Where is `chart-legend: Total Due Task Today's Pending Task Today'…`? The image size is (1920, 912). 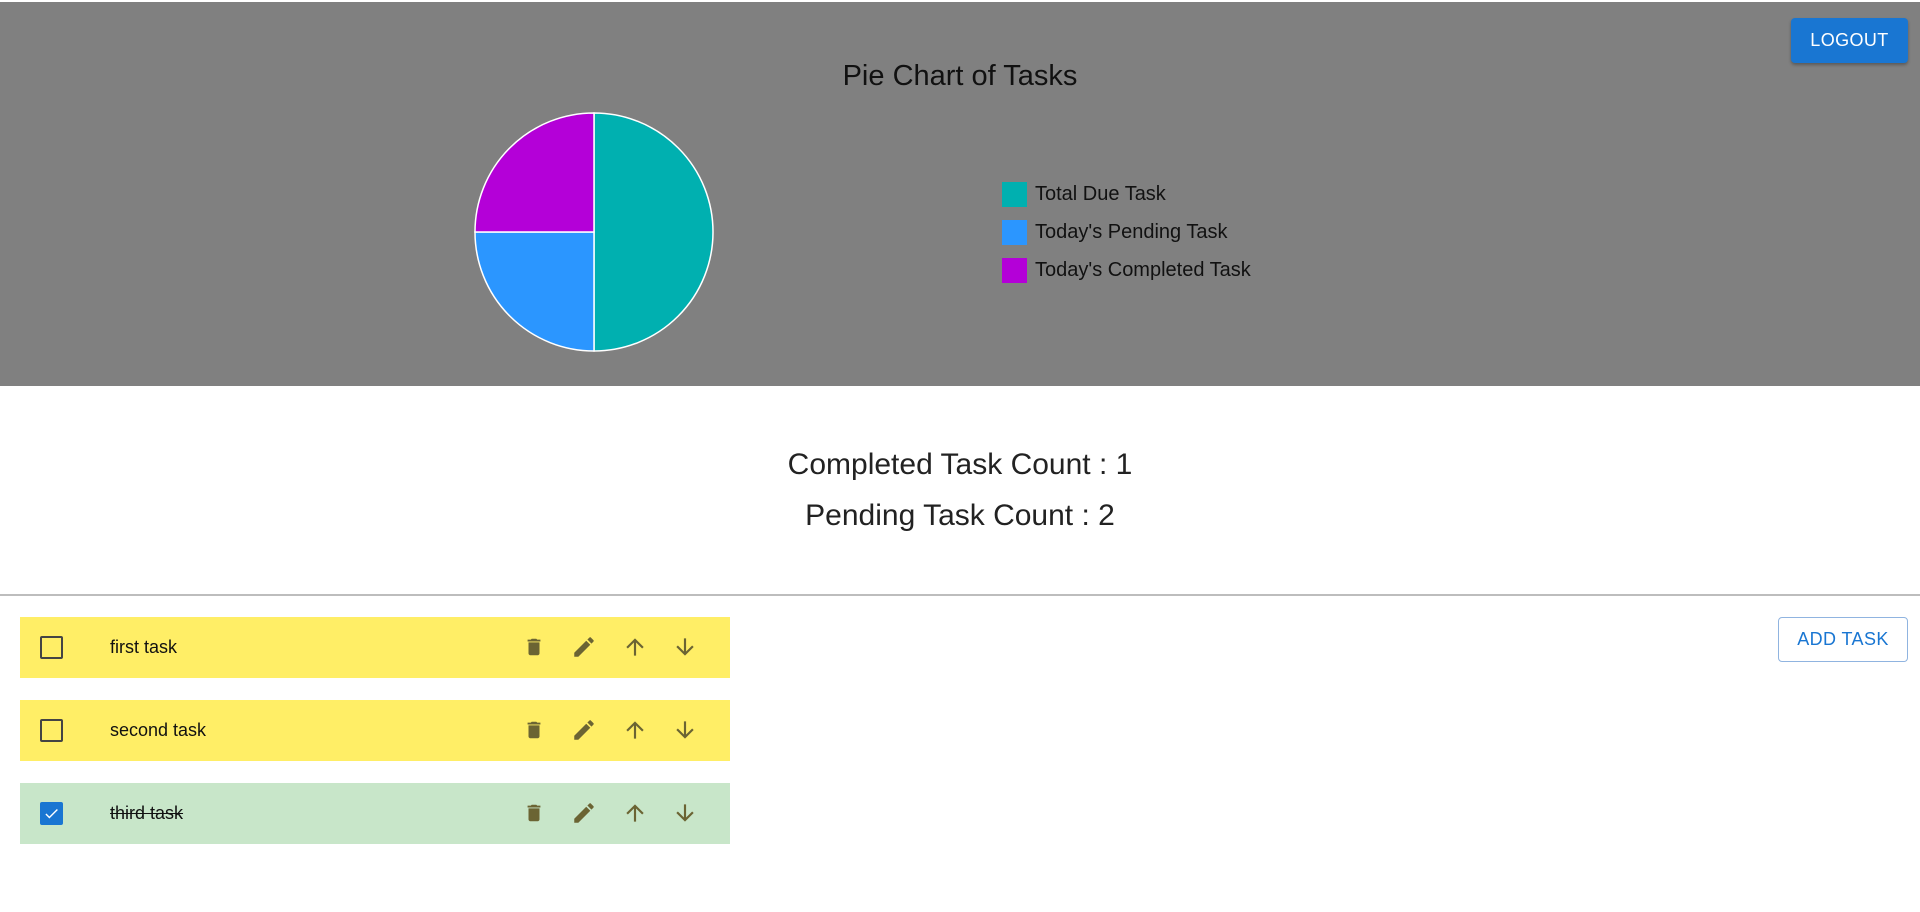
chart-legend: Total Due Task Today's Pending Task Today'… is located at coordinates (1126, 239).